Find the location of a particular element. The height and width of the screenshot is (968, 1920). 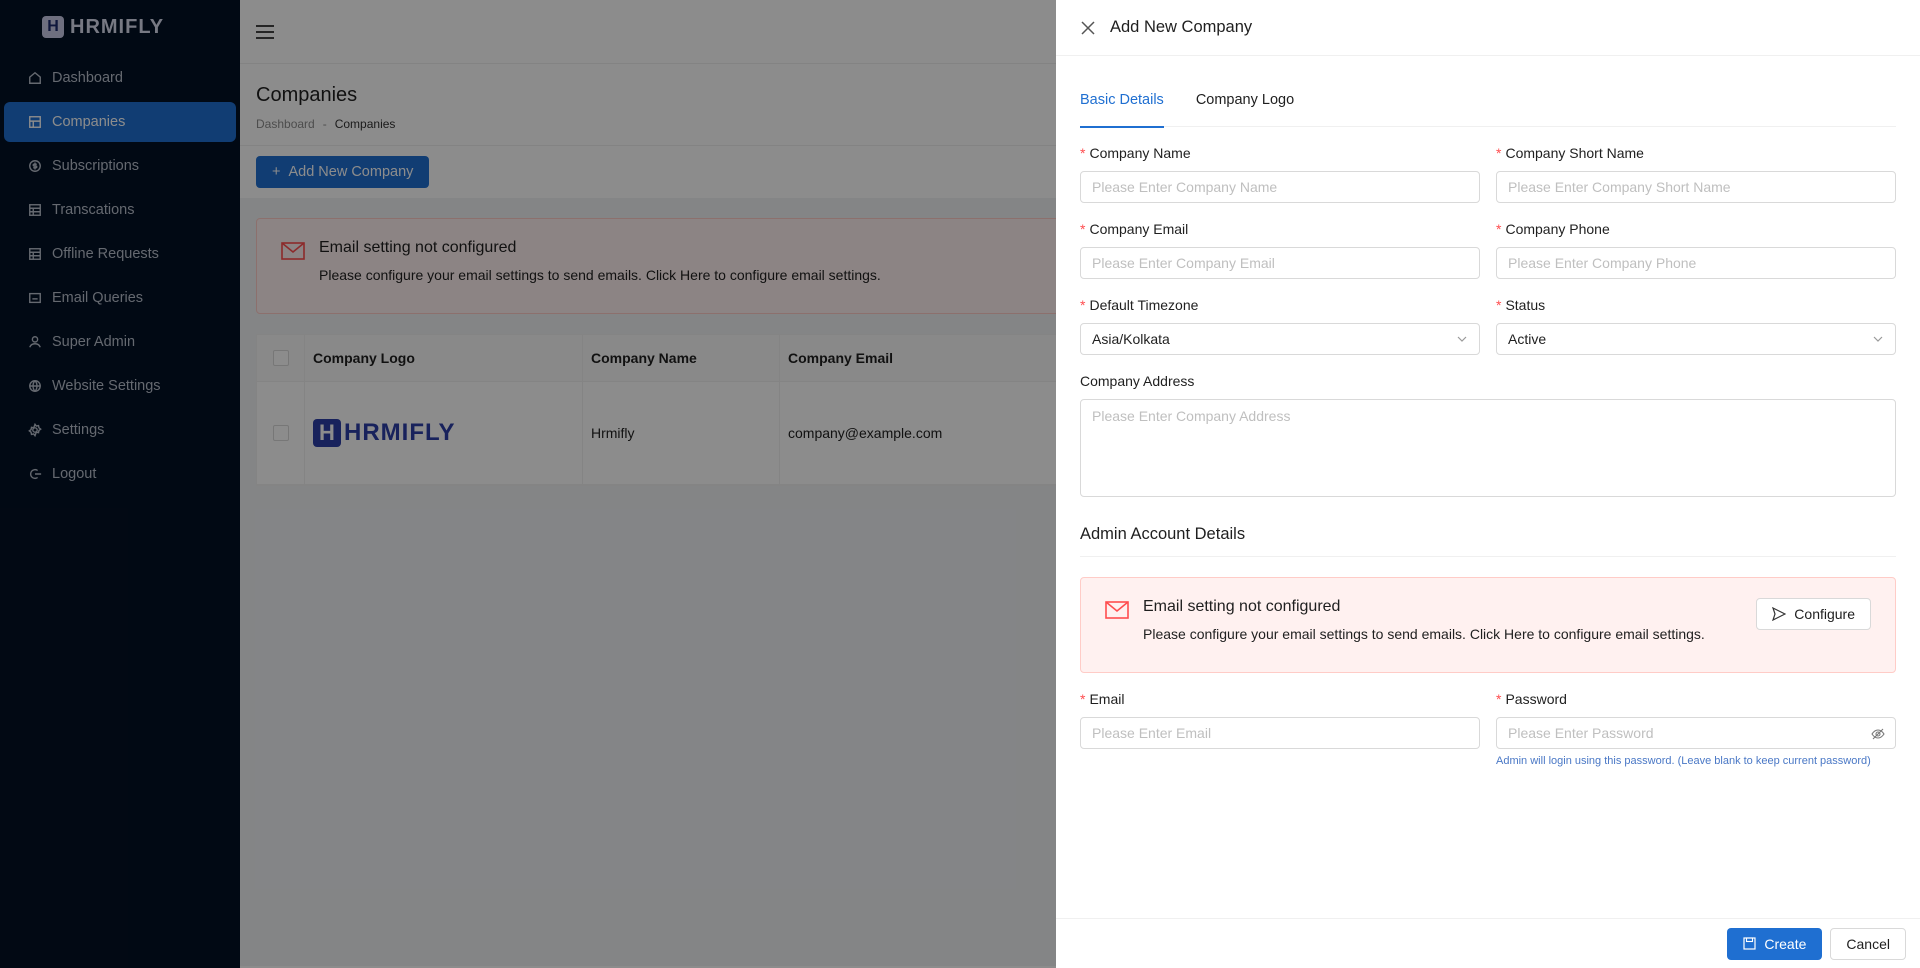

send-icon is located at coordinates (1779, 614).